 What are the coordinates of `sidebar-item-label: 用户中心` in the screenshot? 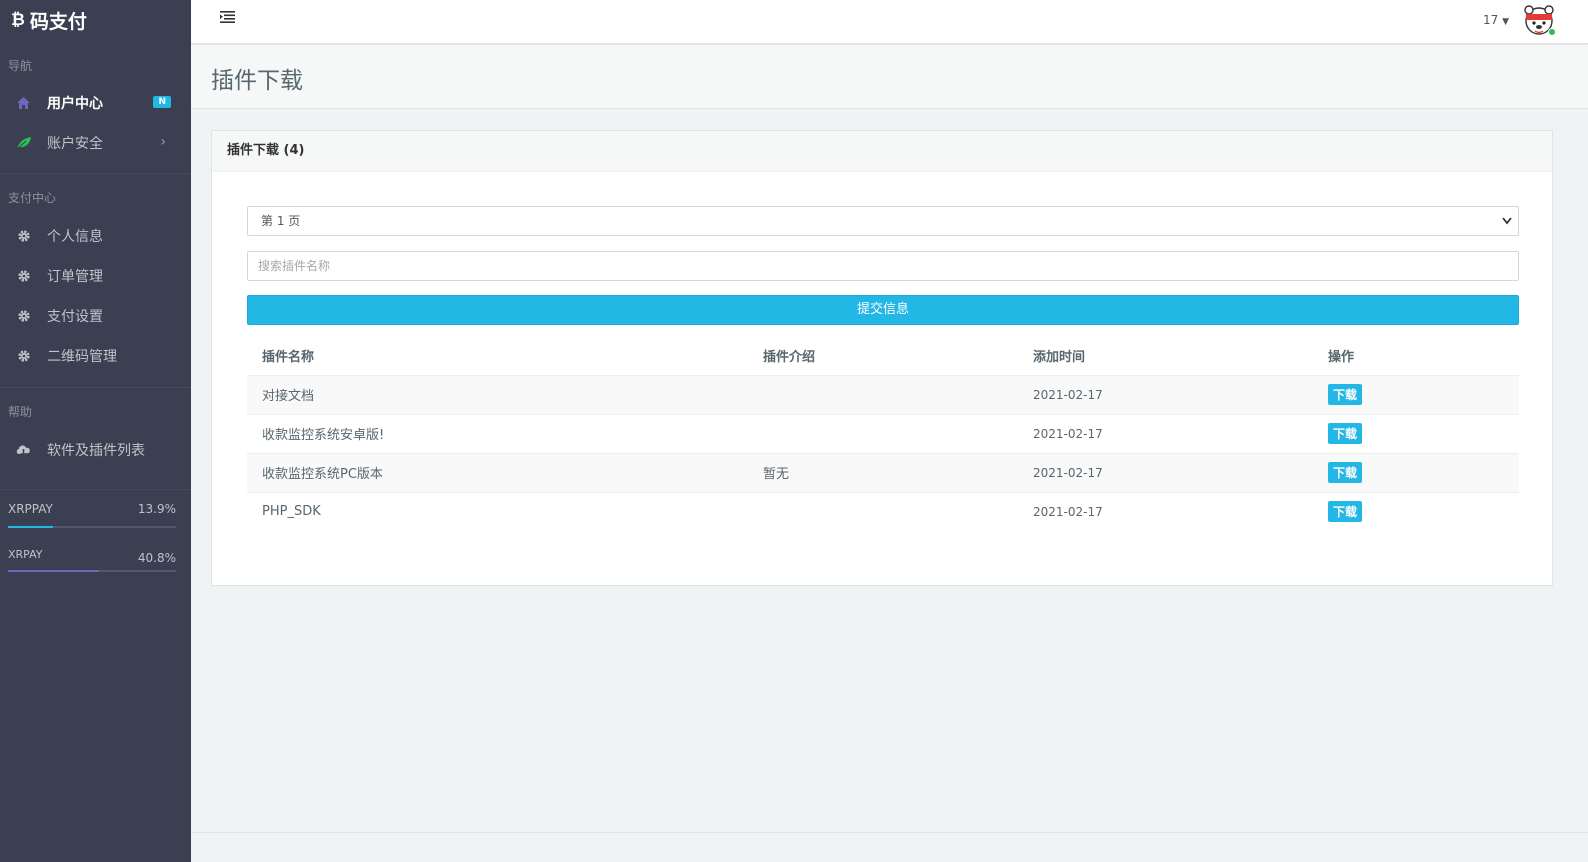 It's located at (75, 104).